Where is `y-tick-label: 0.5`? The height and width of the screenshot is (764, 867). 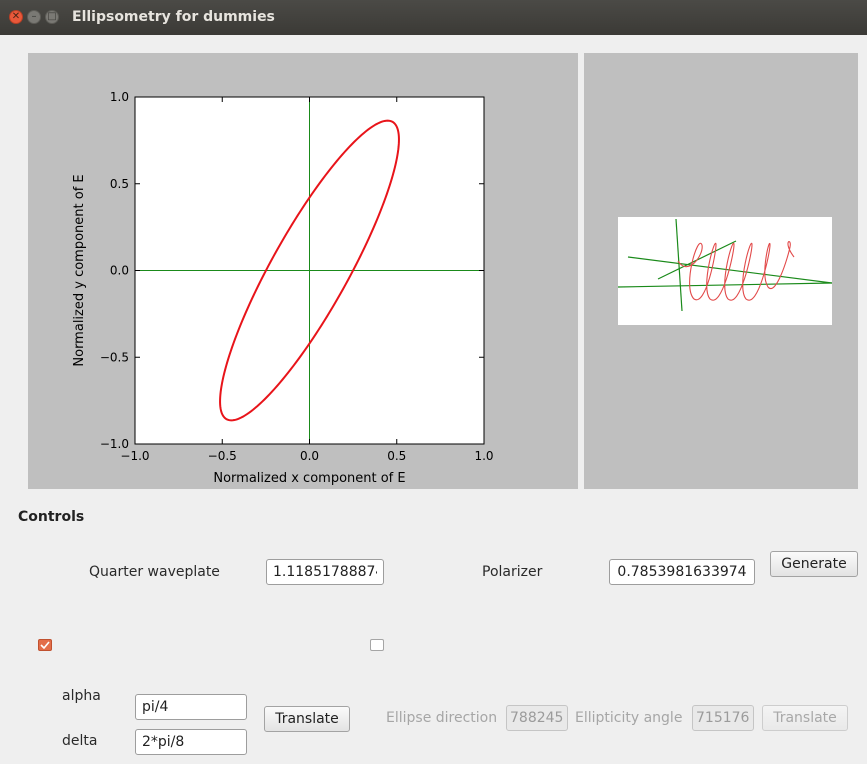
y-tick-label: 0.5 is located at coordinates (119, 184).